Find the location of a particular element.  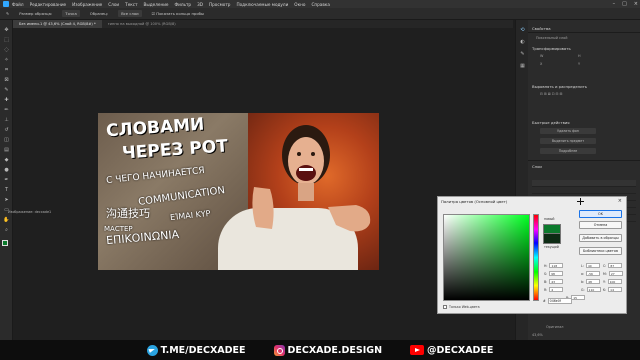

remove-background-button: Удалить фон is located at coordinates (568, 131).